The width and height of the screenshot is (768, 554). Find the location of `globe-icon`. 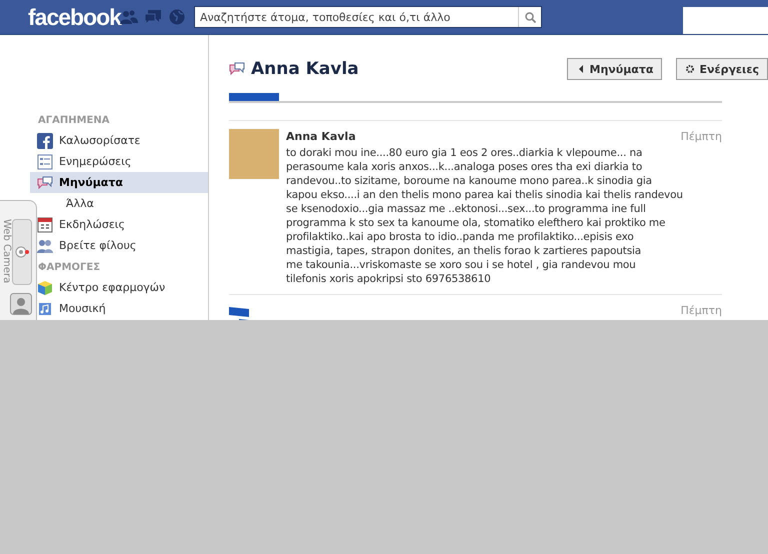

globe-icon is located at coordinates (177, 17).